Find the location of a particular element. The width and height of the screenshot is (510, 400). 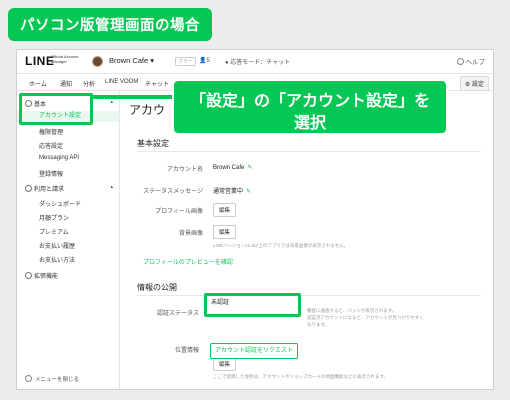

status-message-value: 通常営業中 is located at coordinates (228, 192).